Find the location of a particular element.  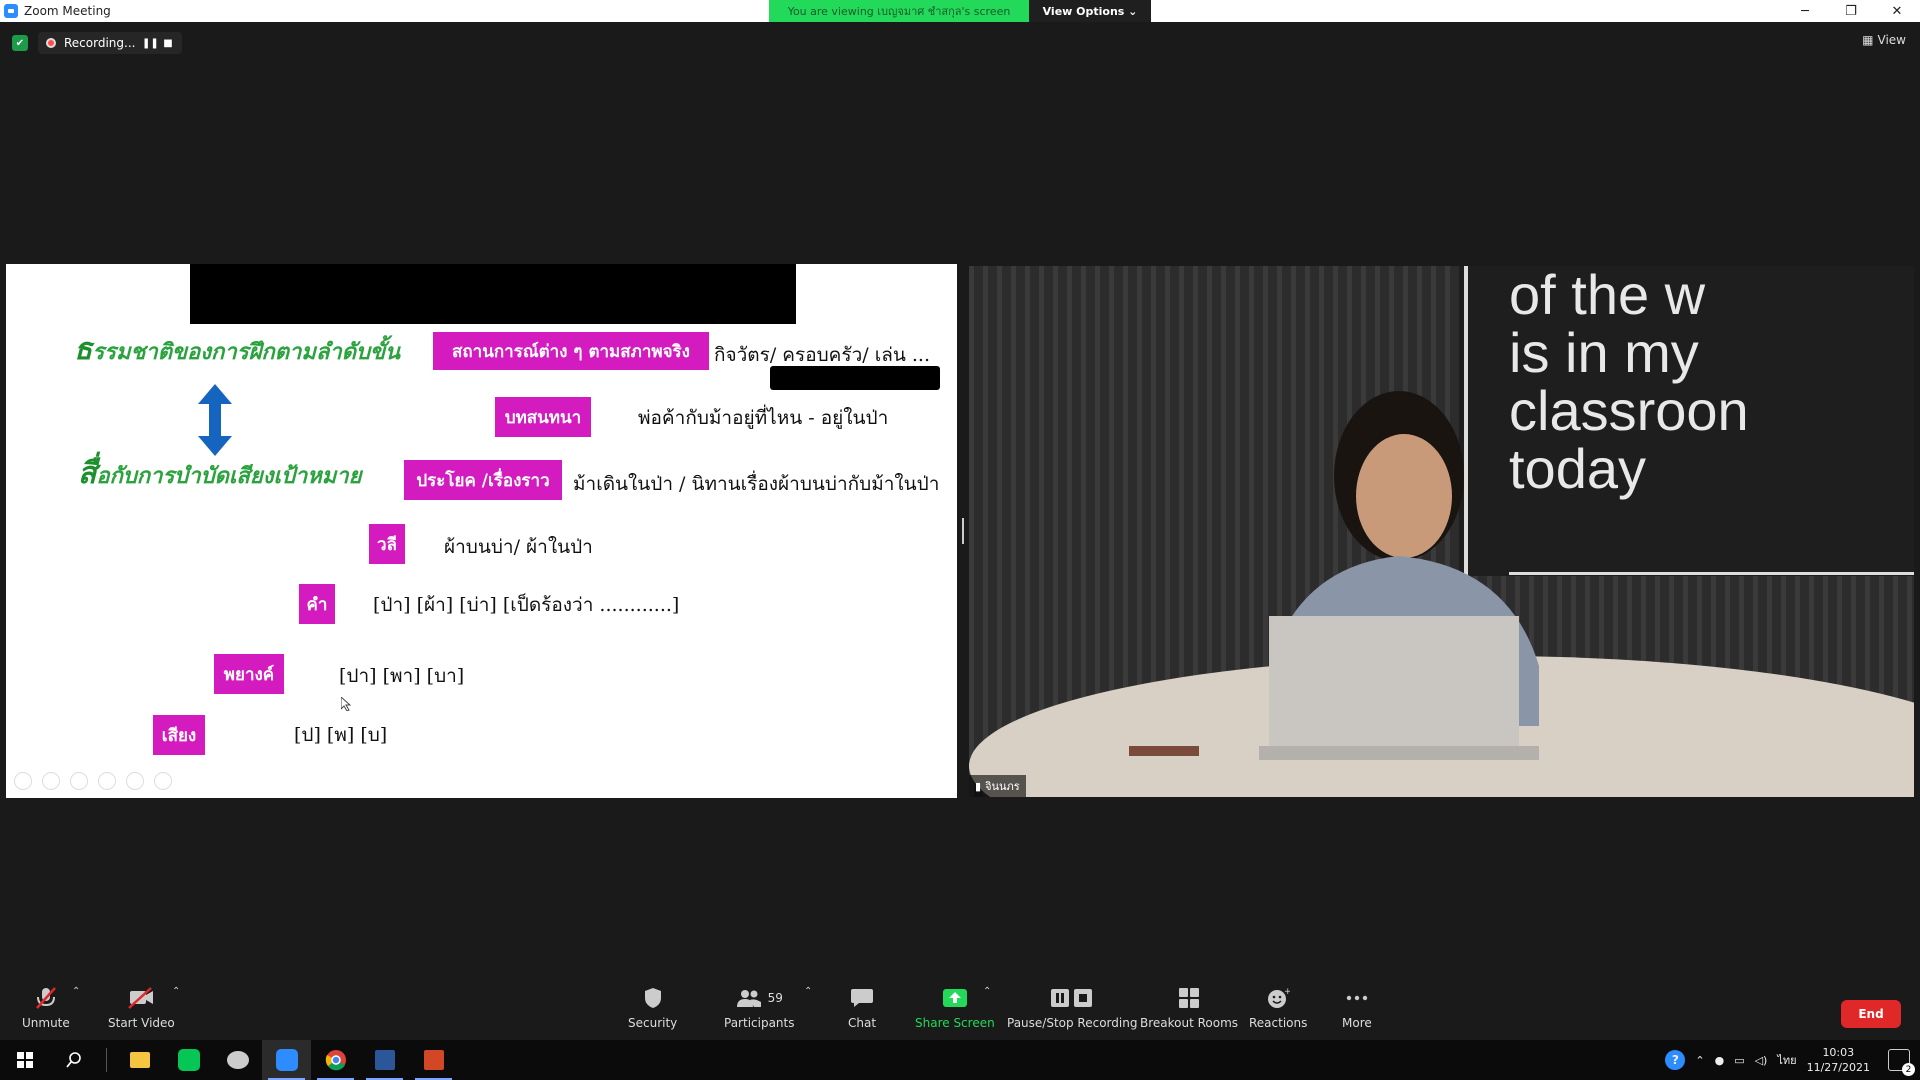

paint-app-icon is located at coordinates (237, 1060).